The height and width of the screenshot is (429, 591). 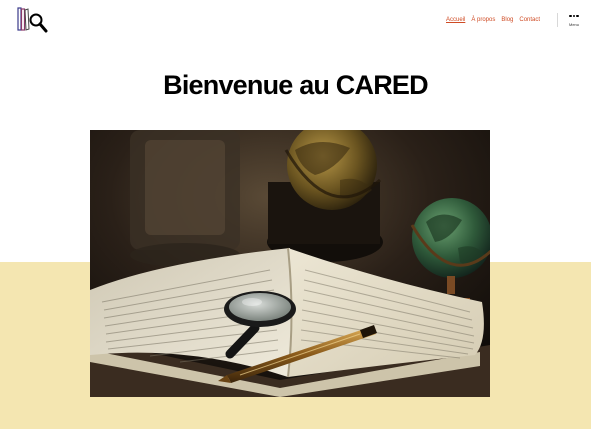 I want to click on nav-item-a-propos: À propos, so click(x=483, y=20).